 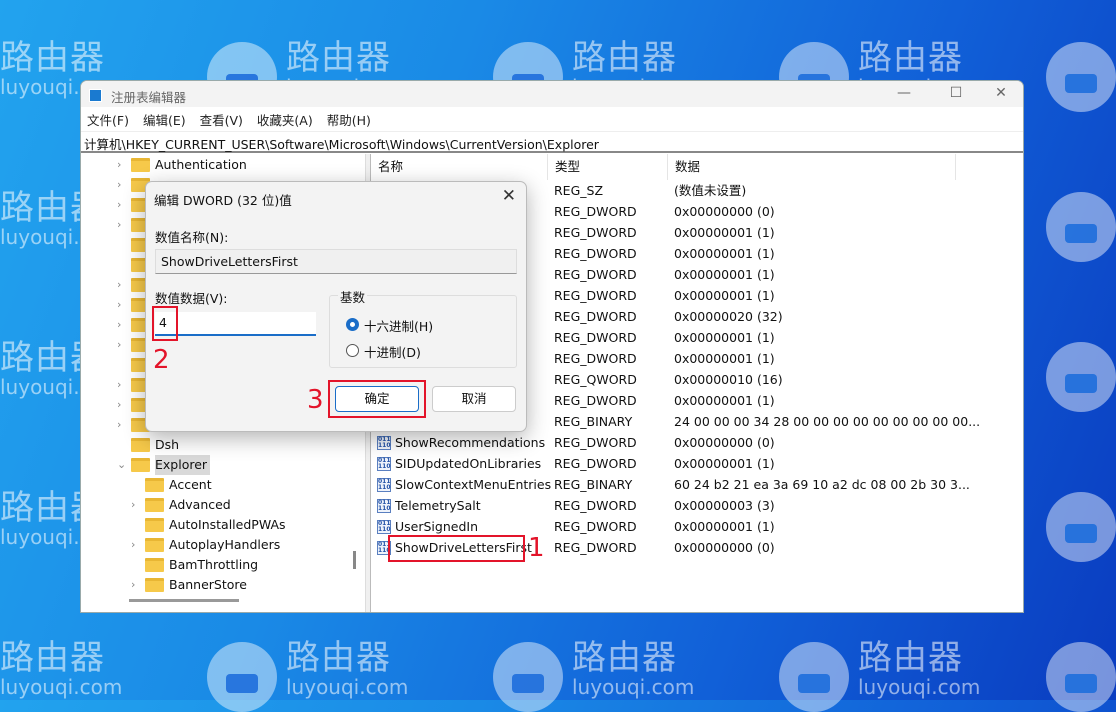 I want to click on watermark-url: luyouqi.com, so click(x=919, y=687).